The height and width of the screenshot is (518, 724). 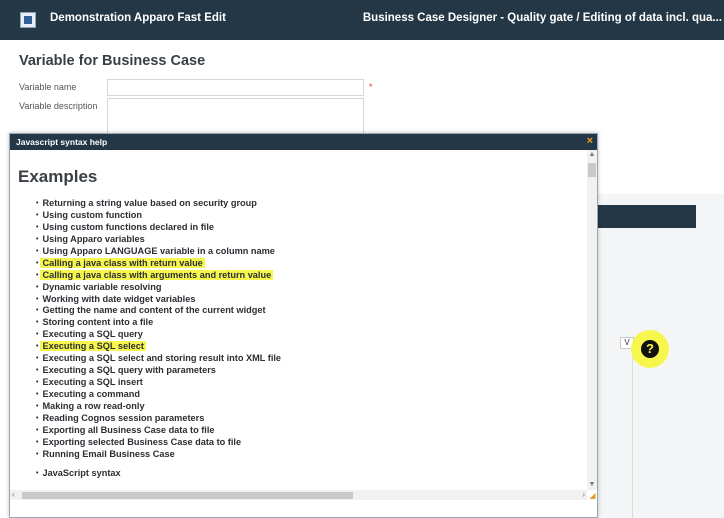 I want to click on example-link: Executing a SQL query with parameters, so click(x=158, y=371).